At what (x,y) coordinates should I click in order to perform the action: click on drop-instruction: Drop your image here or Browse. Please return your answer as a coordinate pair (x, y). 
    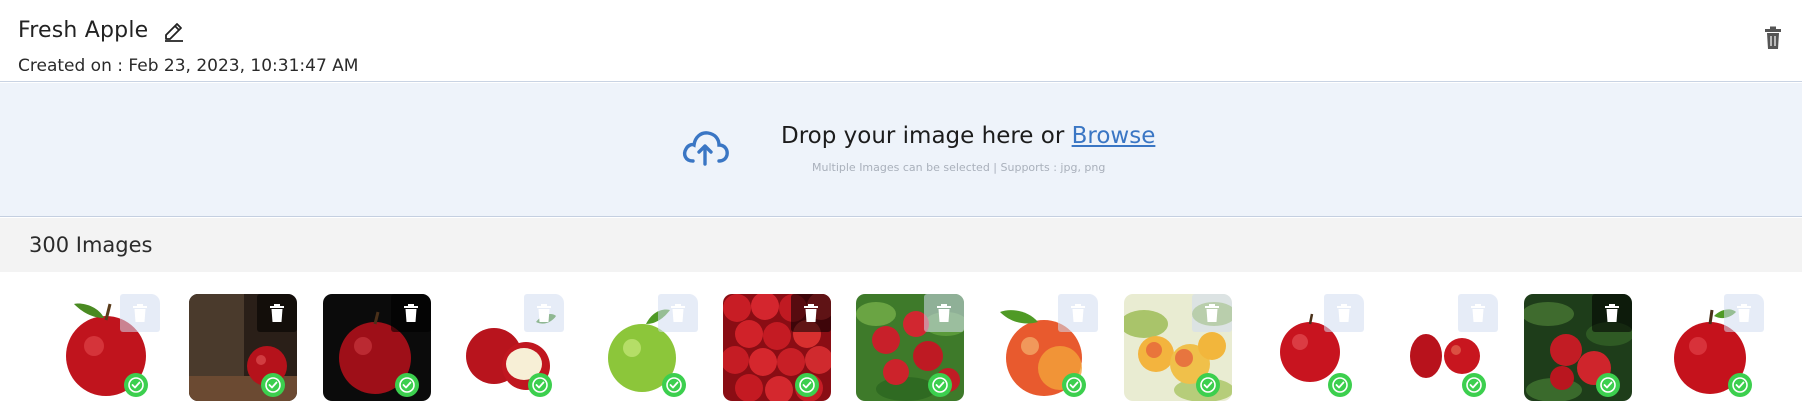
    Looking at the image, I should click on (968, 136).